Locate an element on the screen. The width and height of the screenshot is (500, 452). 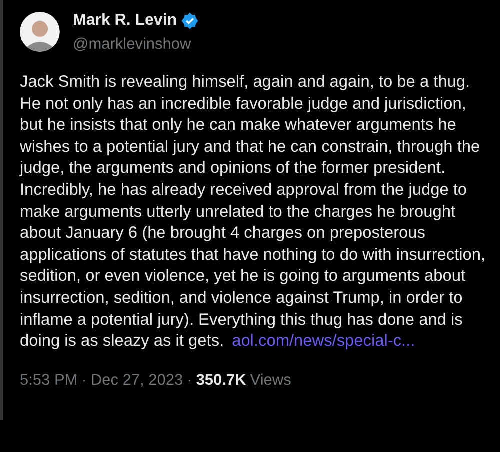
author-handle: @marklevinshow is located at coordinates (136, 45).